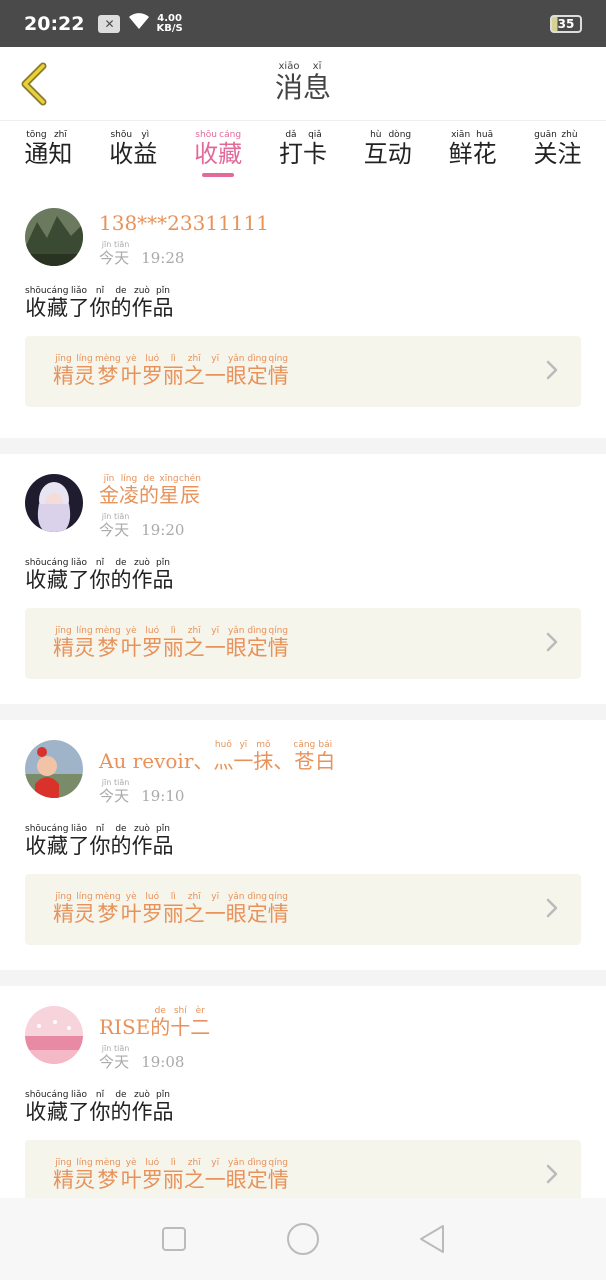 This screenshot has height=1280, width=606. What do you see at coordinates (121, 154) in the screenshot?
I see `tab-label-hanzi: 收` at bounding box center [121, 154].